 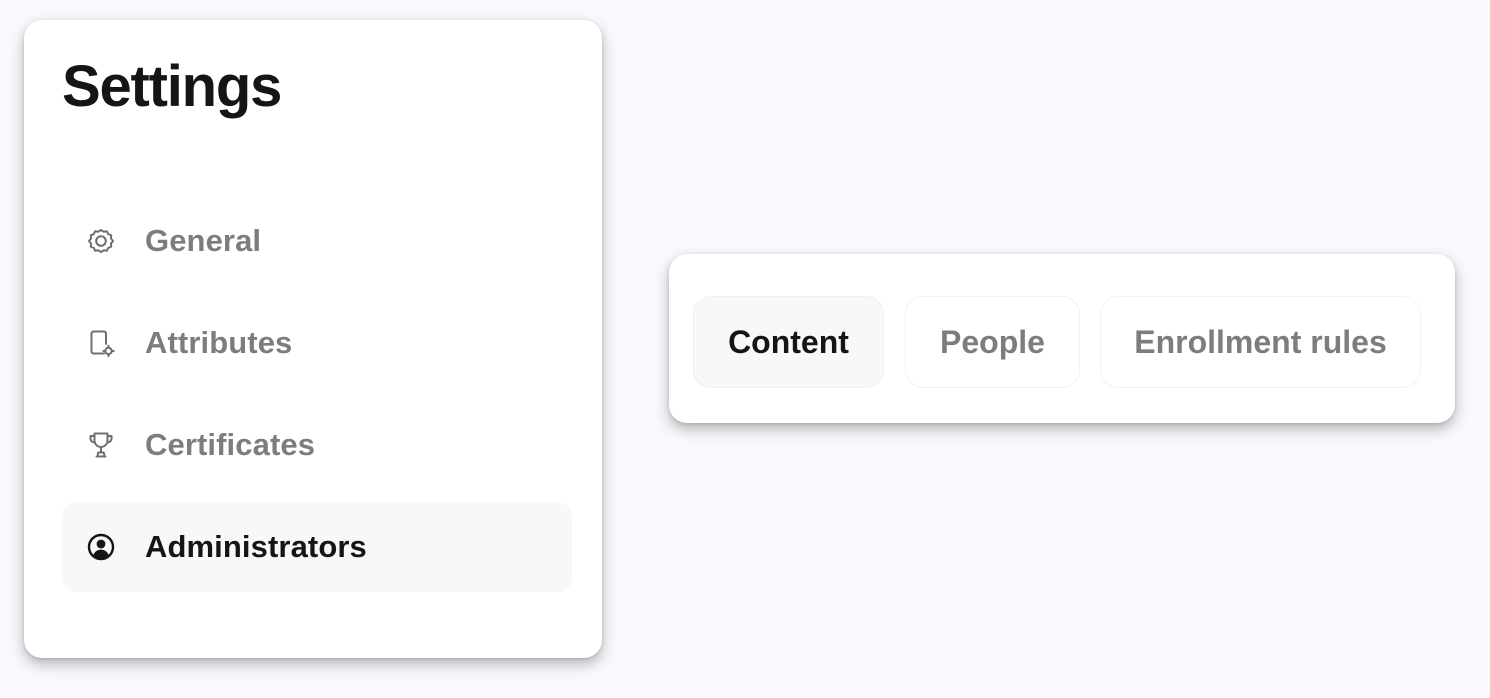 What do you see at coordinates (203, 240) in the screenshot?
I see `nav-item-label: General` at bounding box center [203, 240].